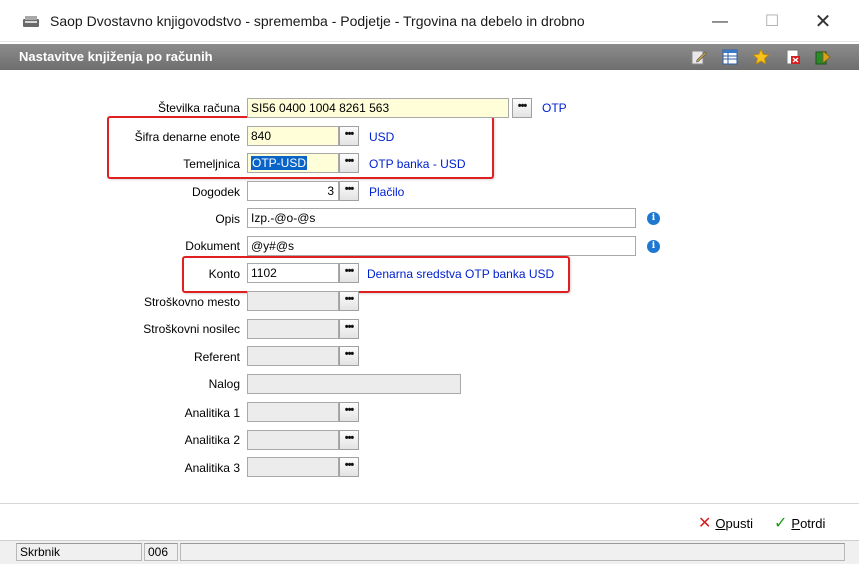 This screenshot has height=564, width=859. Describe the element at coordinates (293, 136) in the screenshot. I see `currency-code-field: 840` at that location.